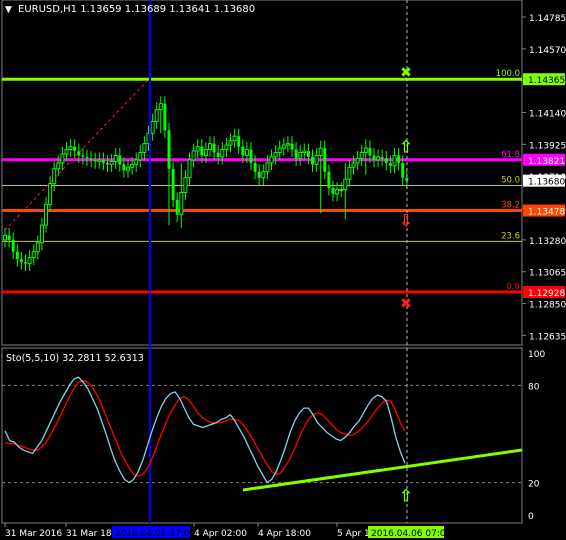  I want to click on time-highlight-badge: 2016.04.01 17:00, so click(154, 532).